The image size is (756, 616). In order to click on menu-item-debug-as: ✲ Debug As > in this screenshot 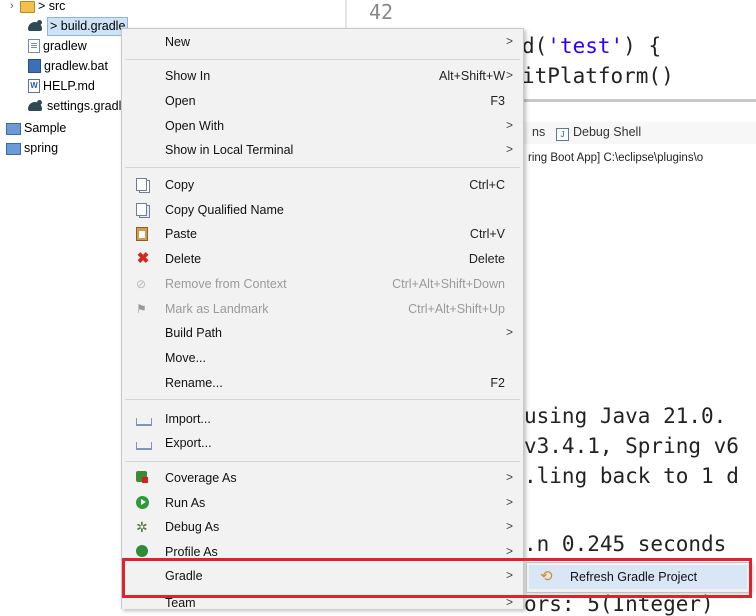, I will do `click(322, 527)`.